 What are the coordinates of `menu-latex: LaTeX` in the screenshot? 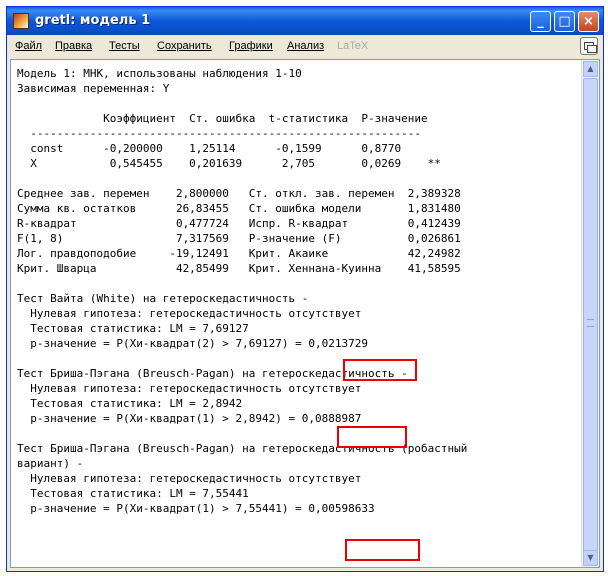 It's located at (352, 46).